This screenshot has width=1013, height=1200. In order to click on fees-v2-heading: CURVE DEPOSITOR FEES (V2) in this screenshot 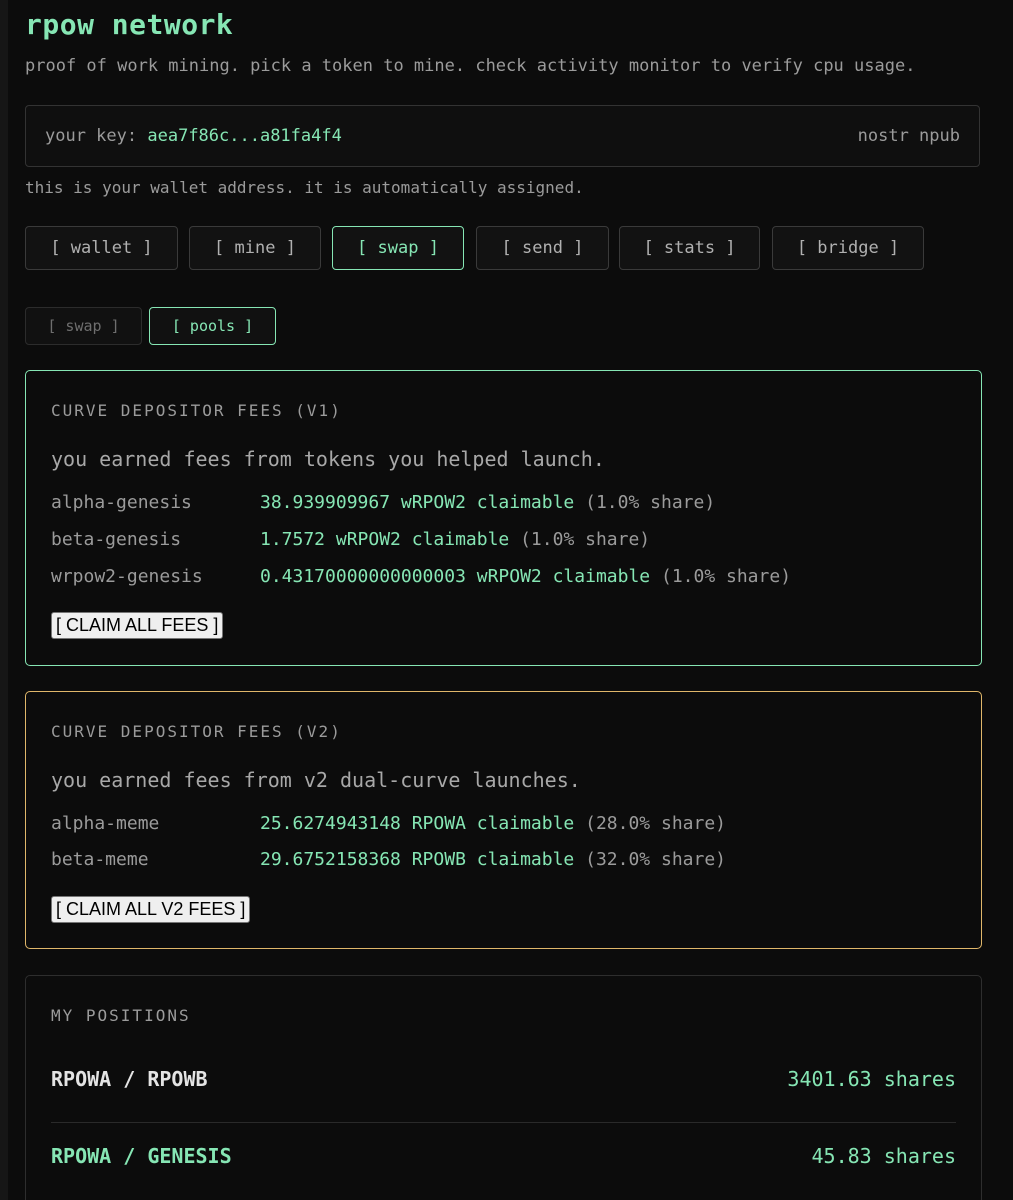, I will do `click(196, 731)`.